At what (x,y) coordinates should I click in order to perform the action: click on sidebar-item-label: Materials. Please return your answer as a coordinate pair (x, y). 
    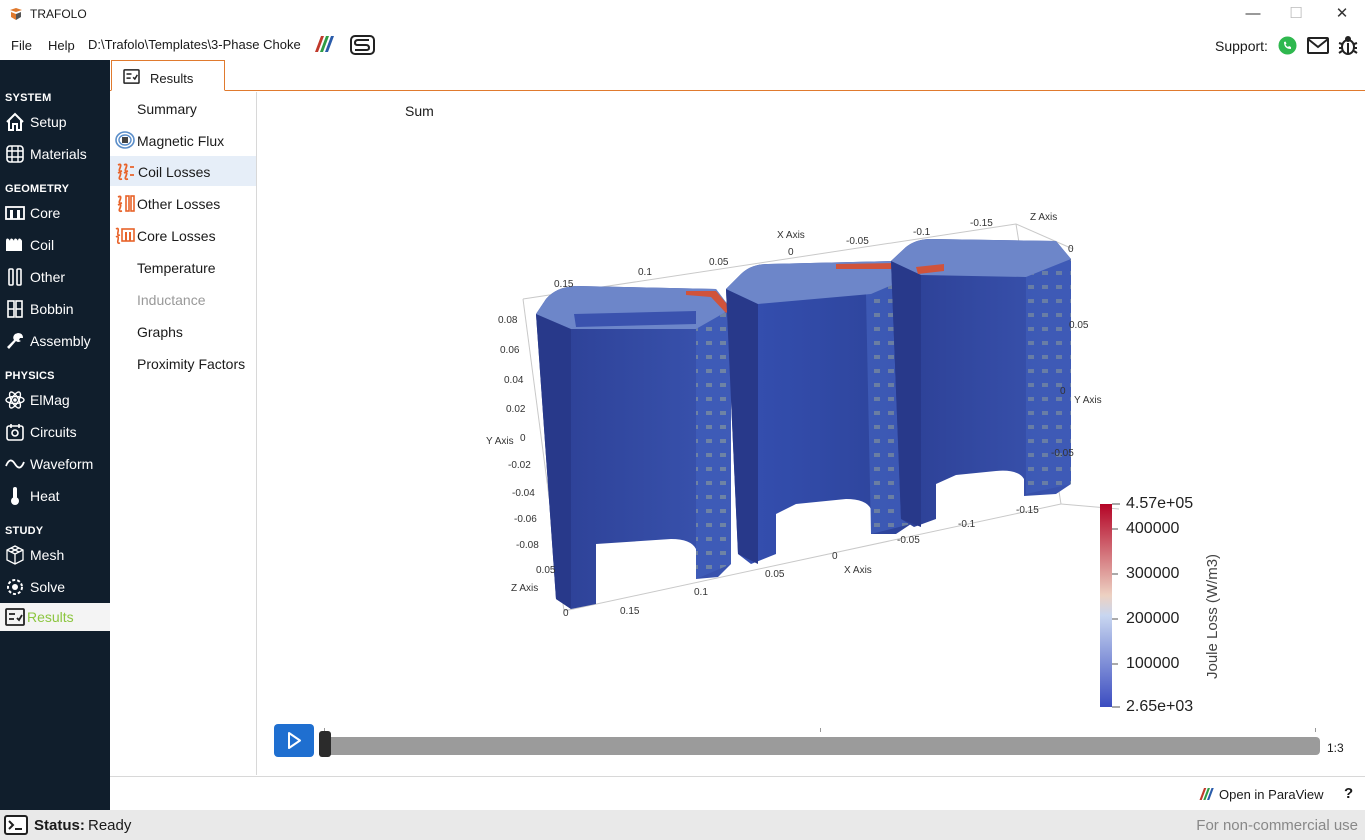
    Looking at the image, I should click on (58, 154).